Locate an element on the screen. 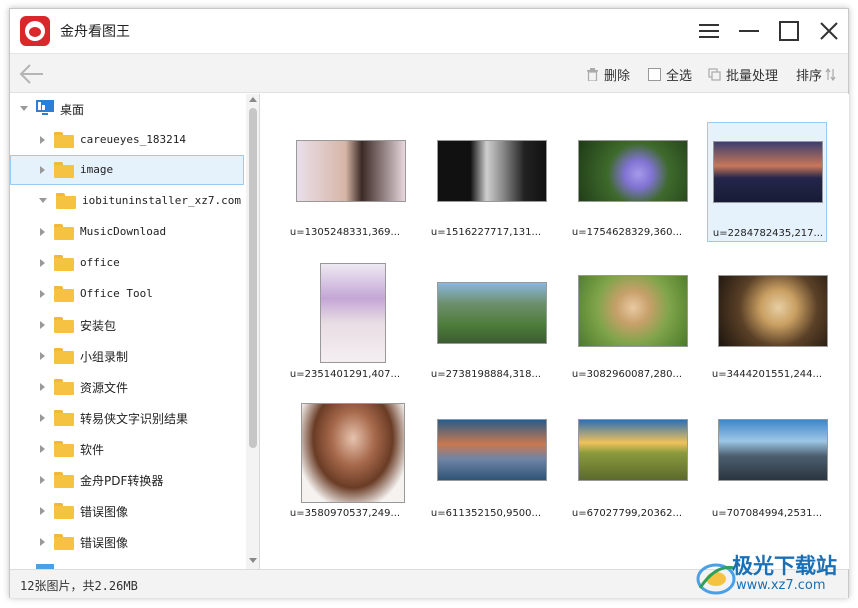  sidebar-scrollbar is located at coordinates (252, 331).